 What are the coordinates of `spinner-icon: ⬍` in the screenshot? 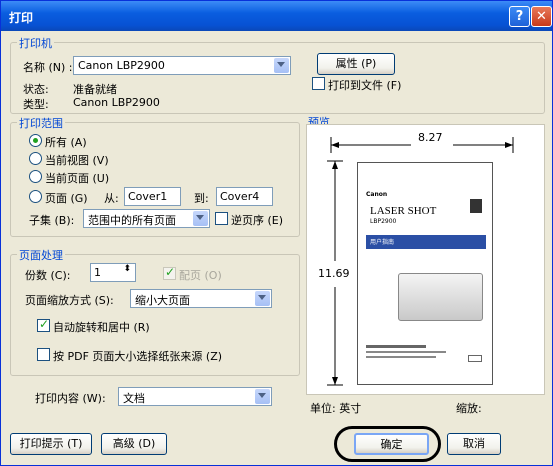 It's located at (127, 269).